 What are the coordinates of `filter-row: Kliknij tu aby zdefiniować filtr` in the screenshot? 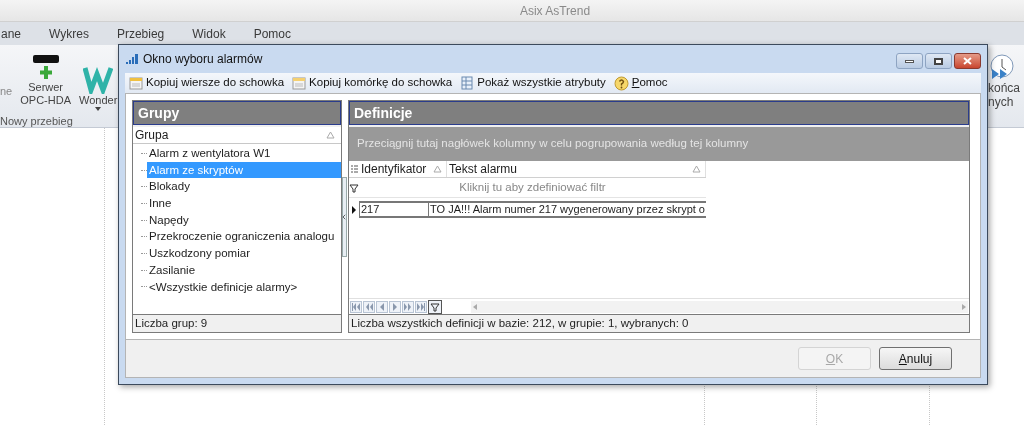 It's located at (532, 187).